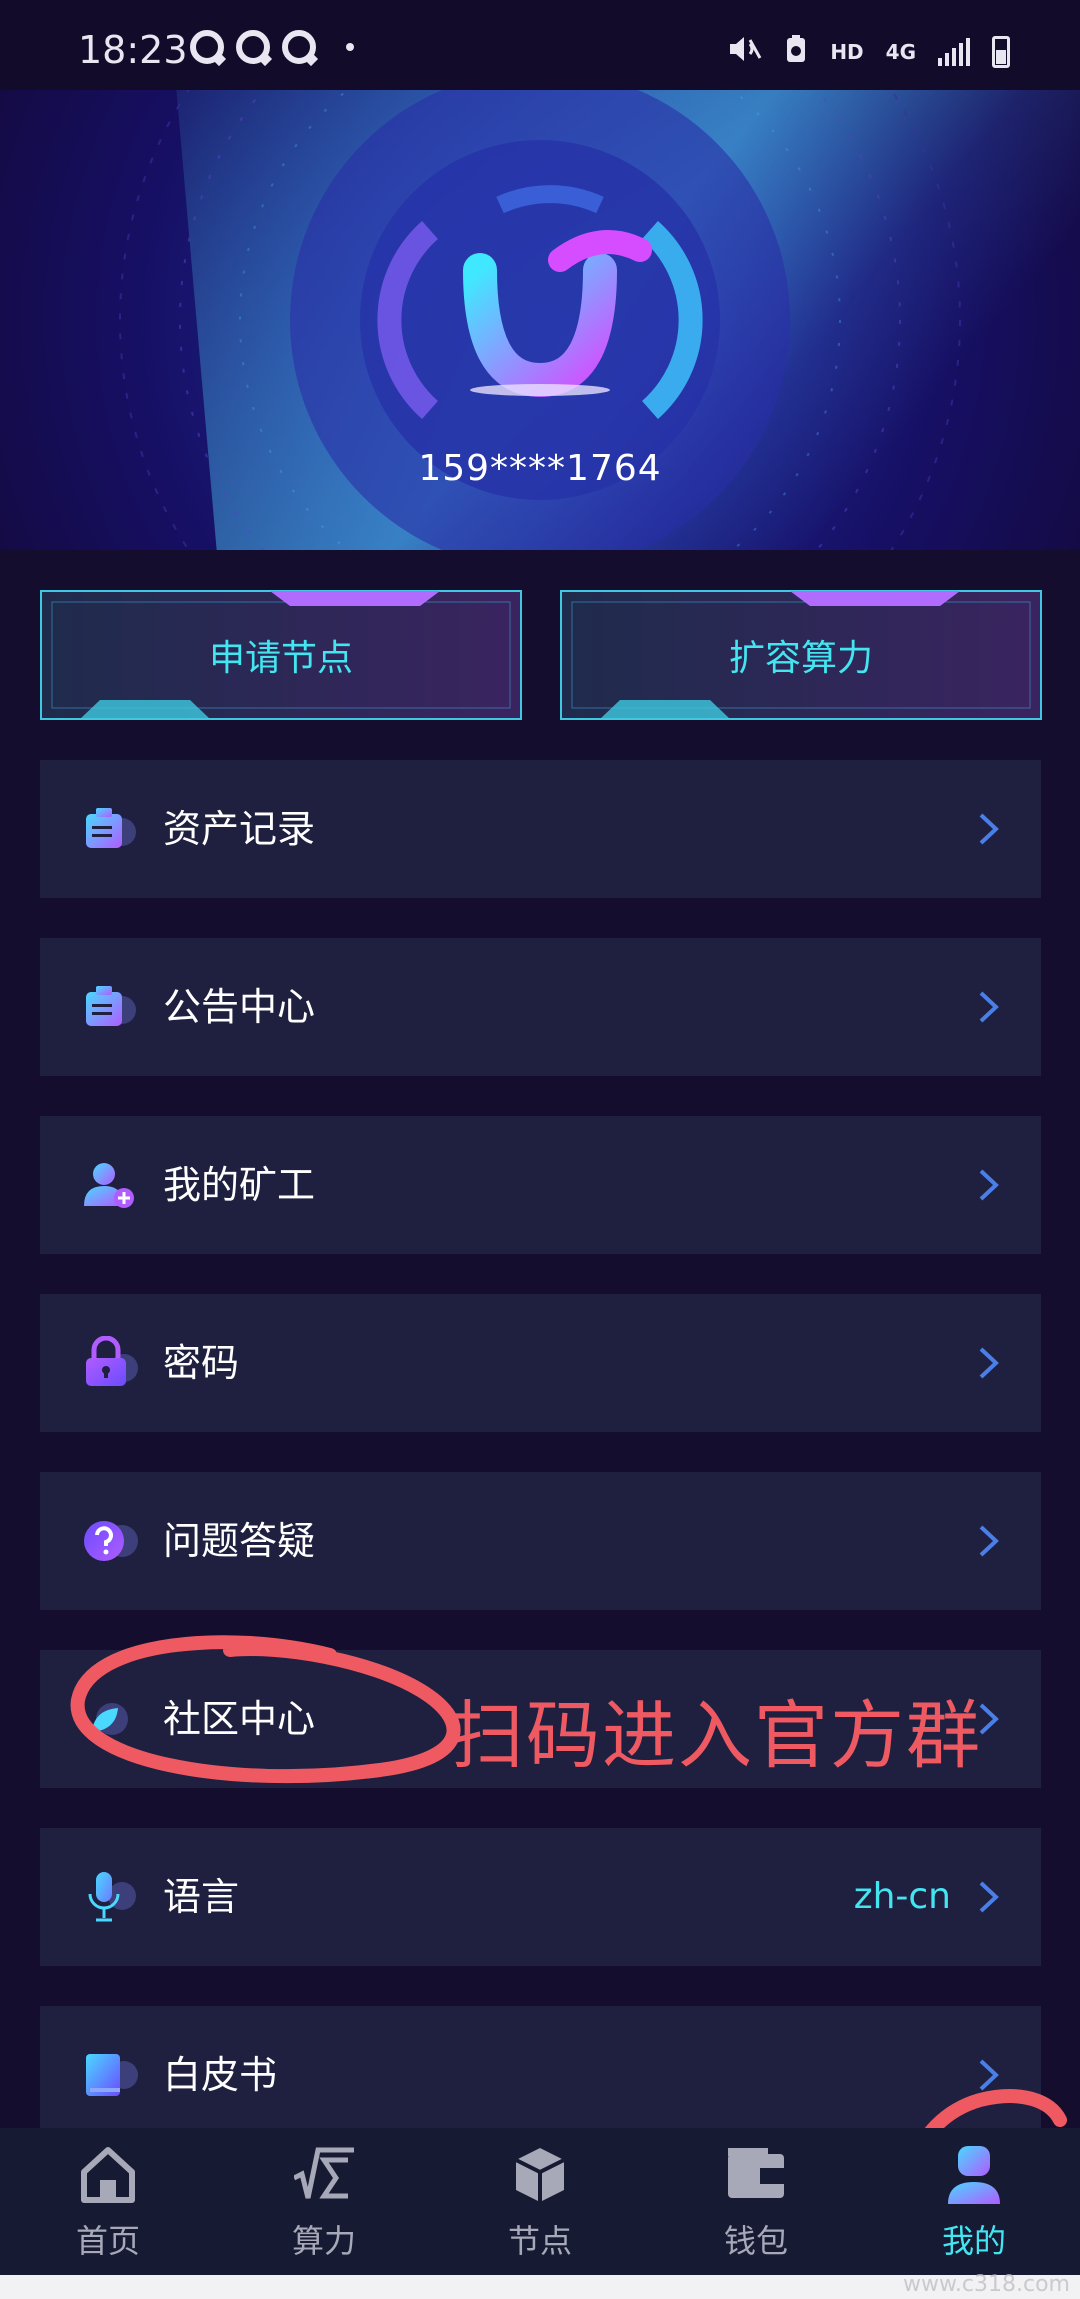 The image size is (1080, 2299). I want to click on expand-hashrate-button: 扩容算力, so click(801, 655).